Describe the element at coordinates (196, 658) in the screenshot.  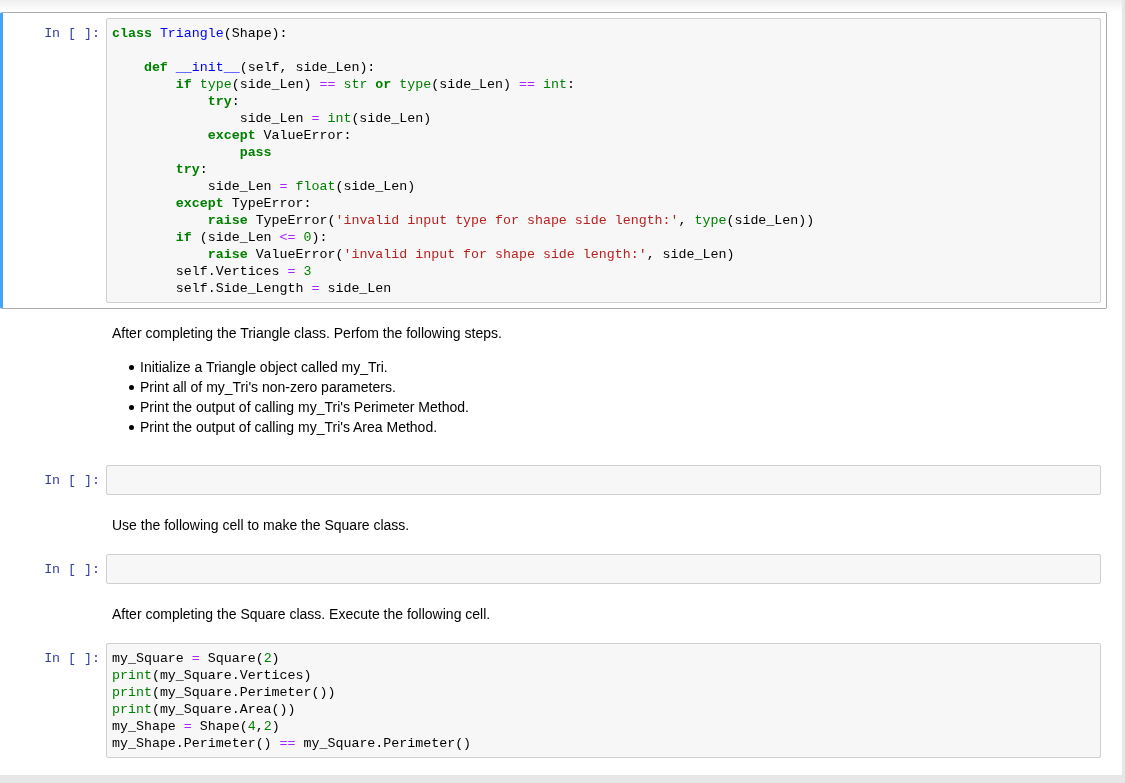
I see `code-line: my_Square = Square(2)` at that location.